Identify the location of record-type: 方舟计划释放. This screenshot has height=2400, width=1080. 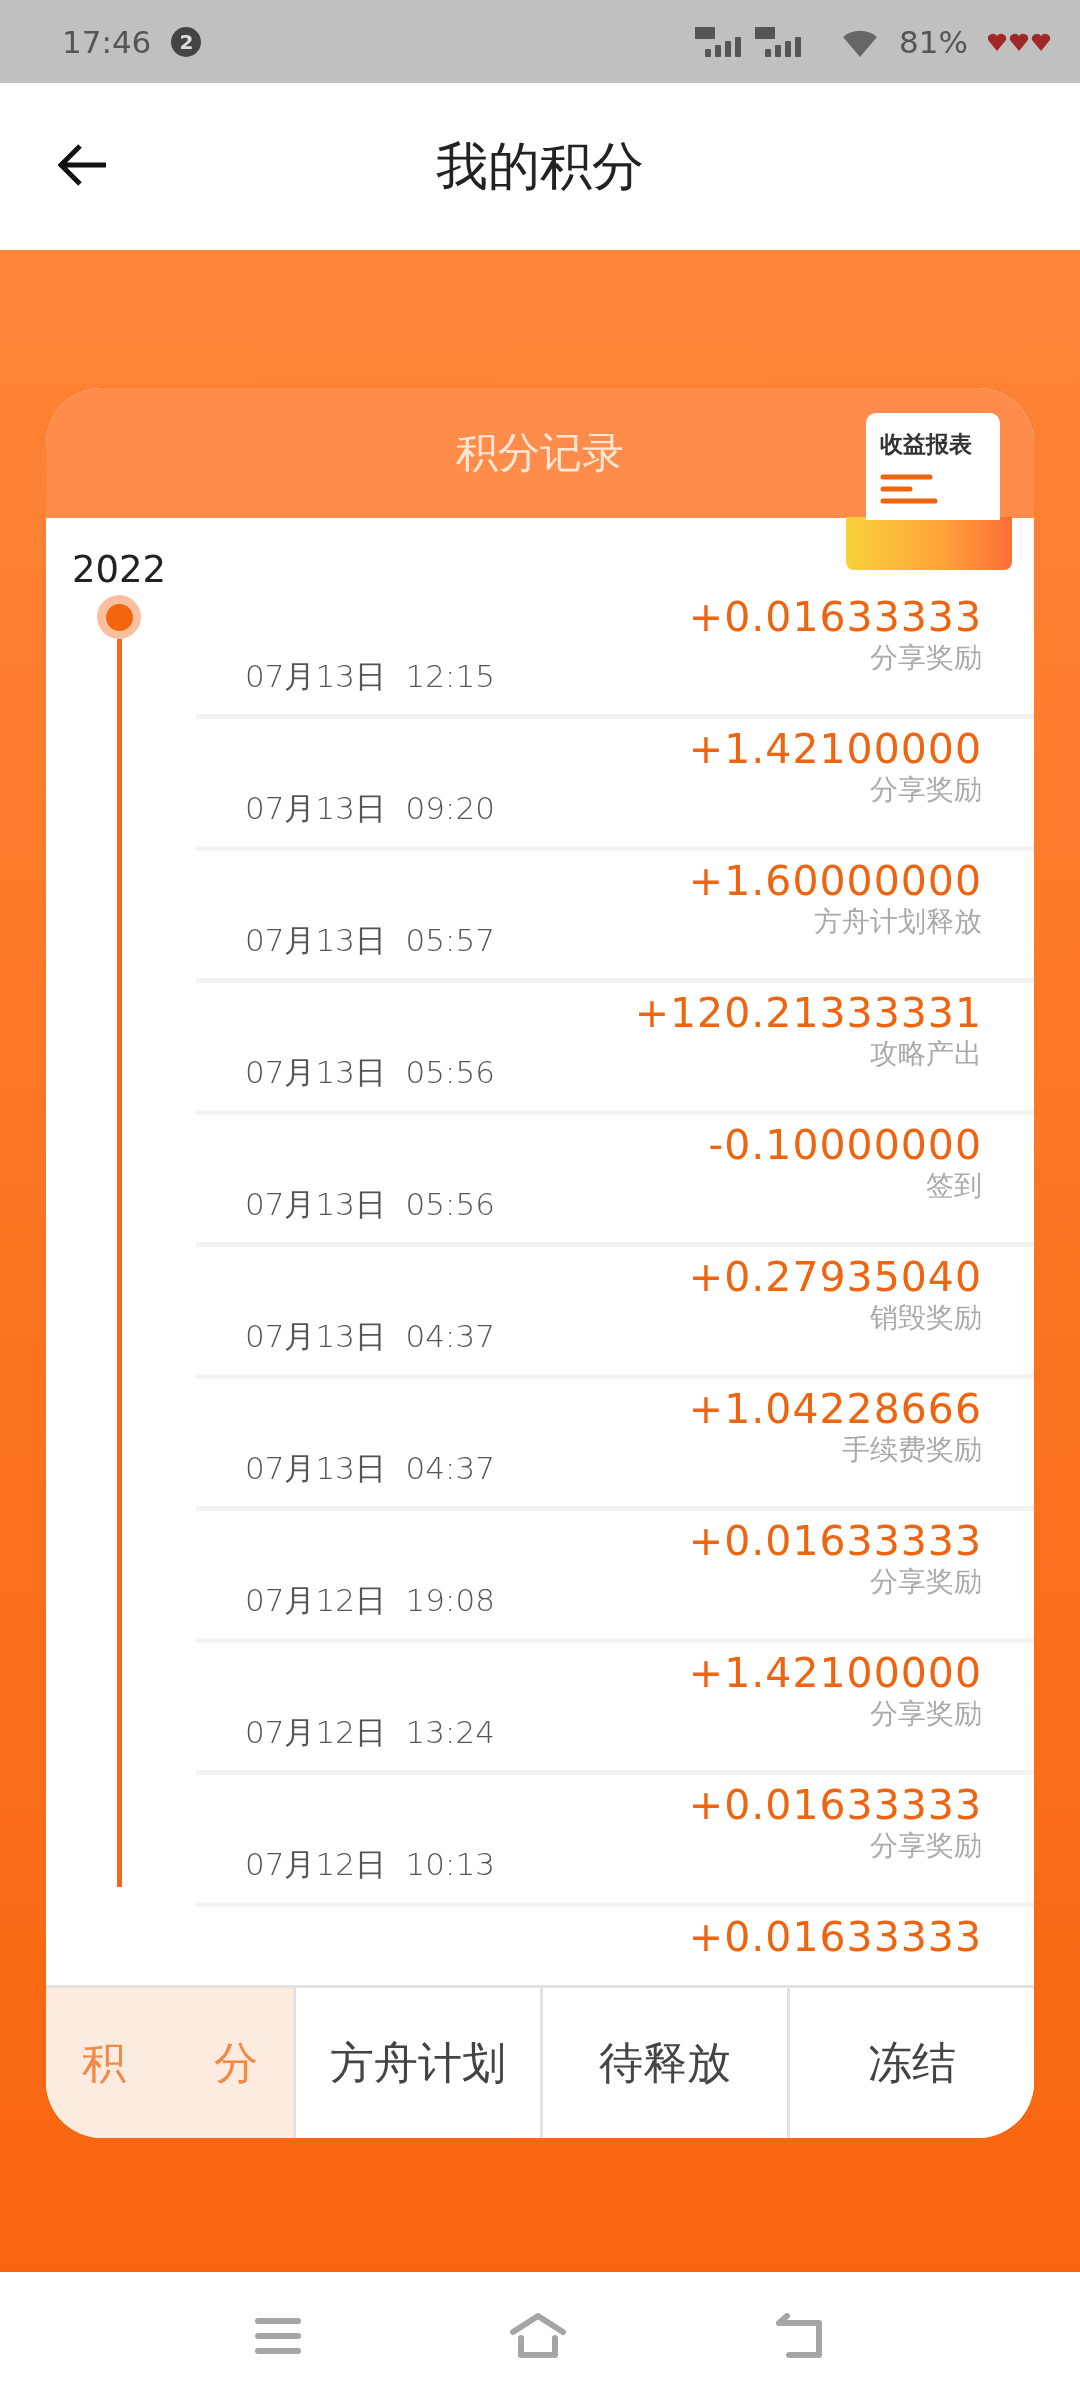
(898, 922).